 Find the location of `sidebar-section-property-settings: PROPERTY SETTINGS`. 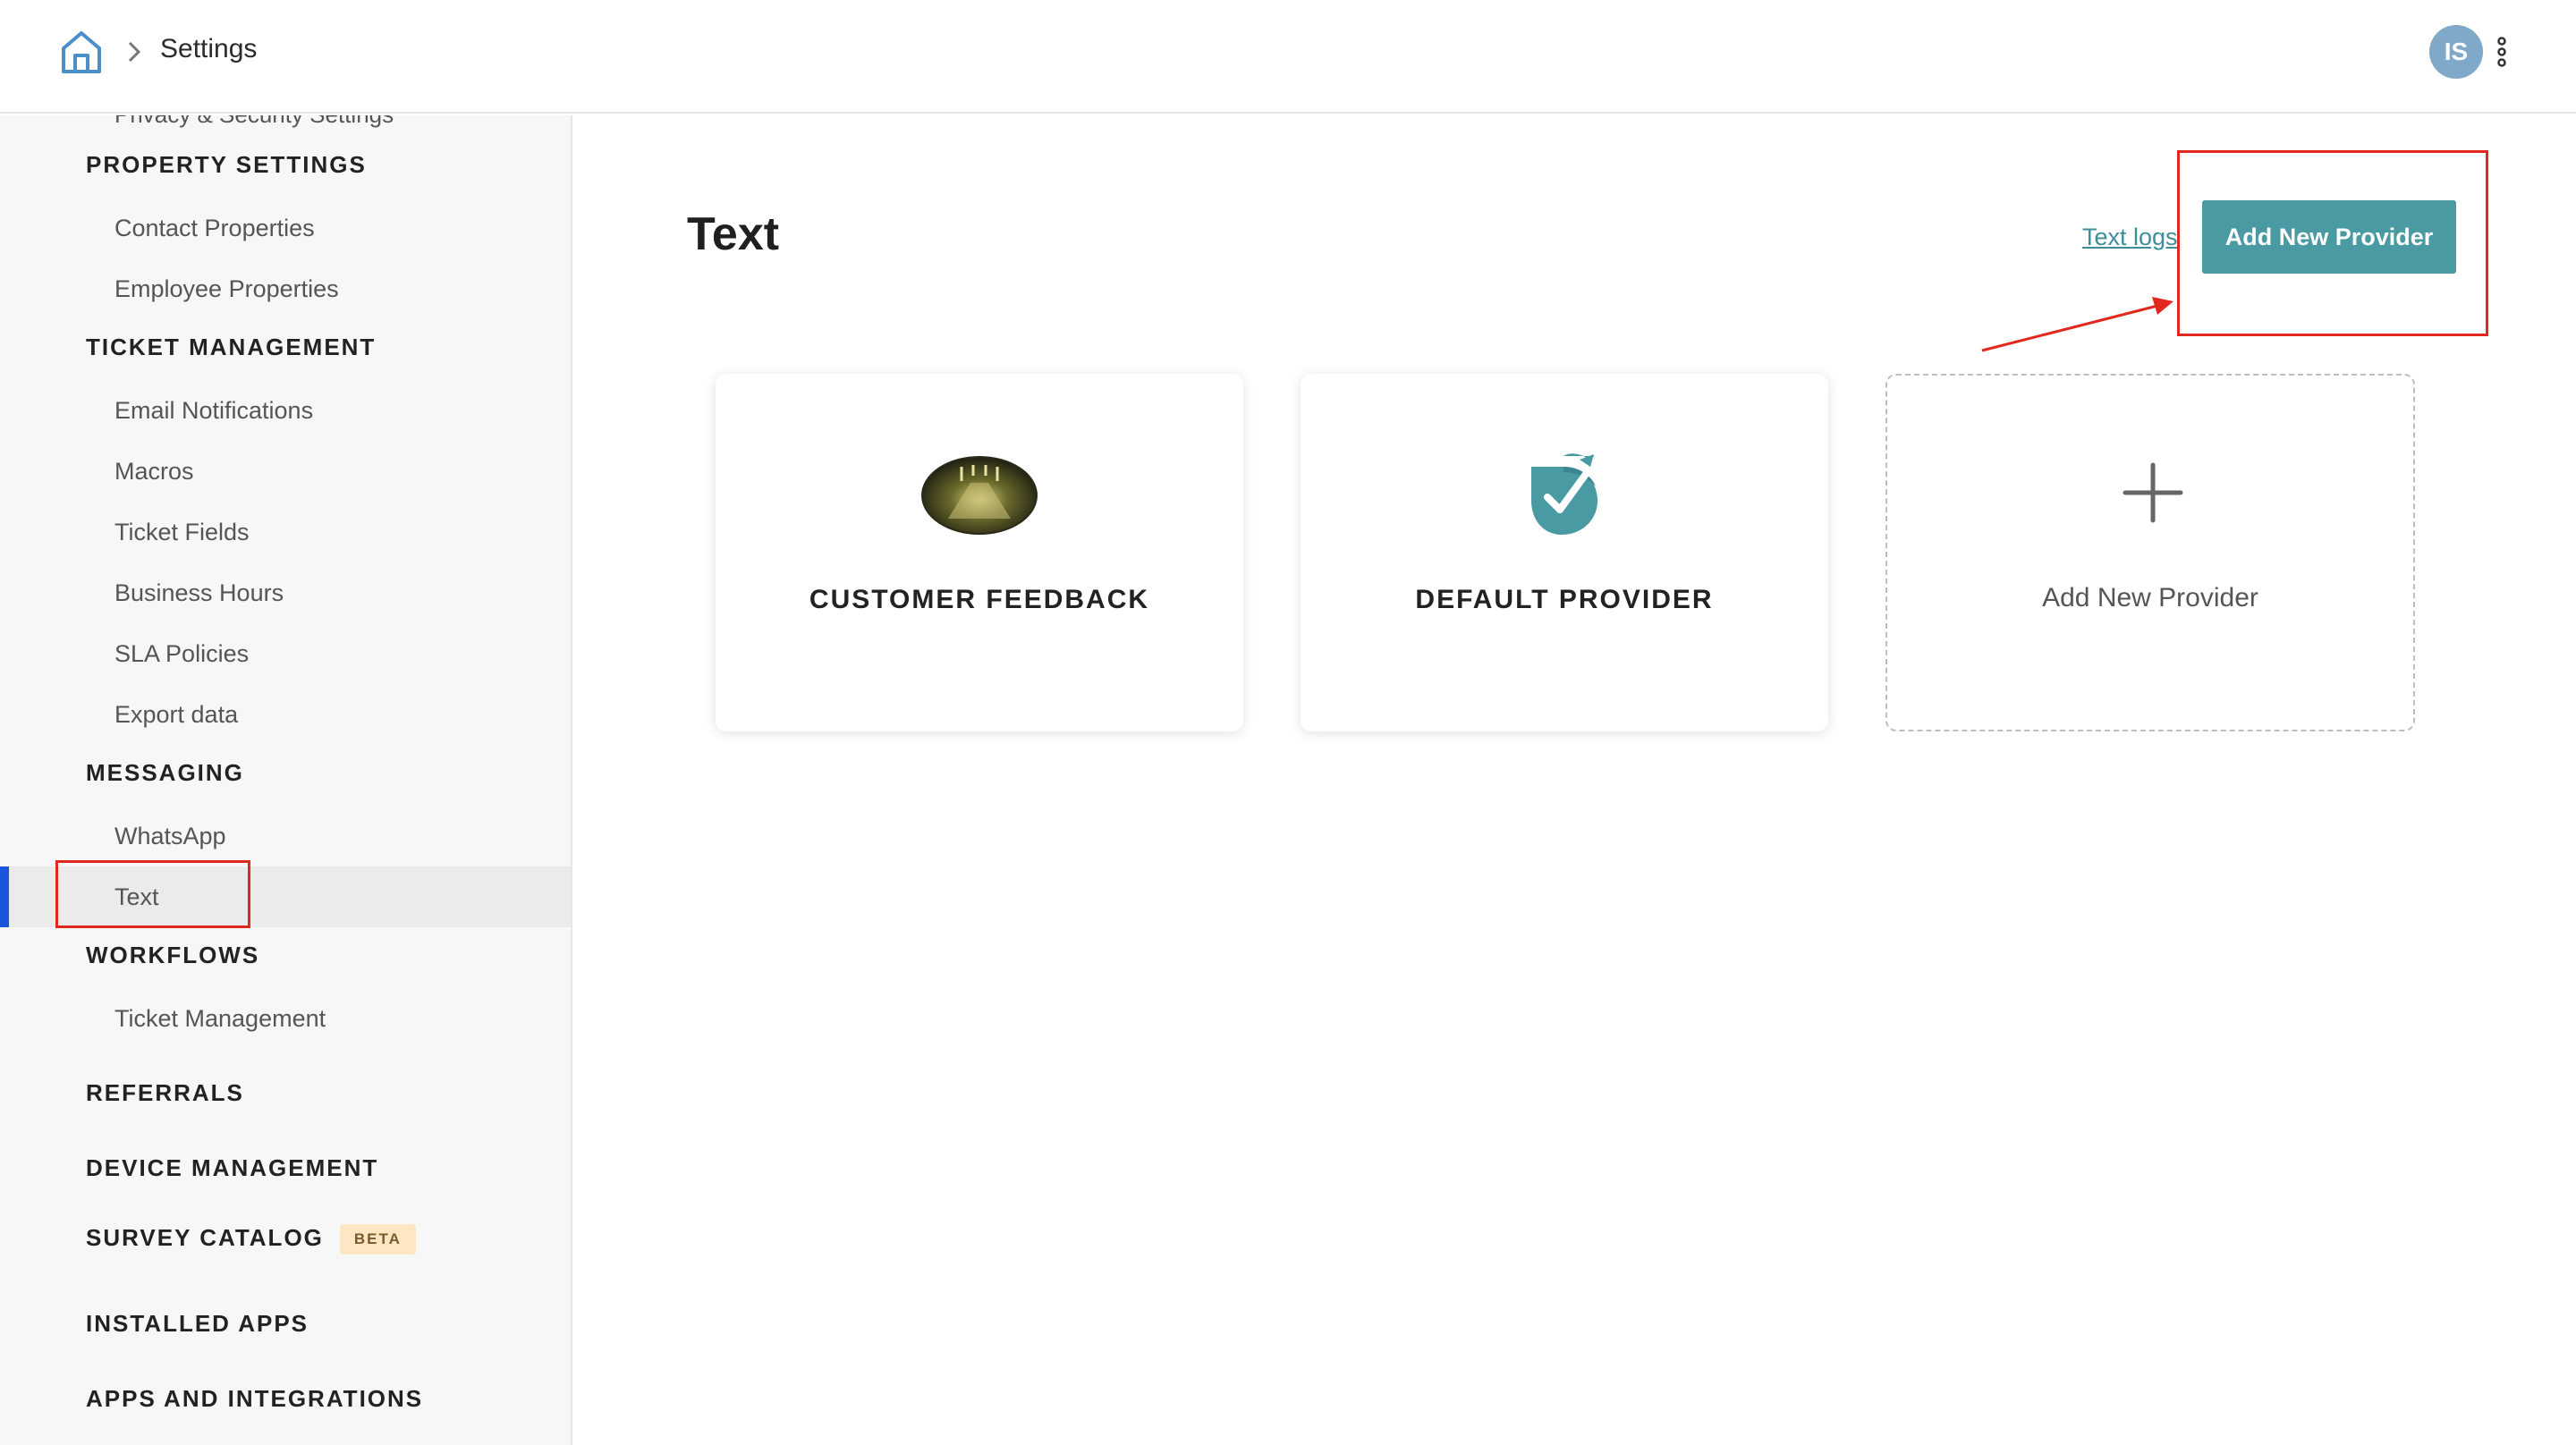

sidebar-section-property-settings: PROPERTY SETTINGS is located at coordinates (226, 164).